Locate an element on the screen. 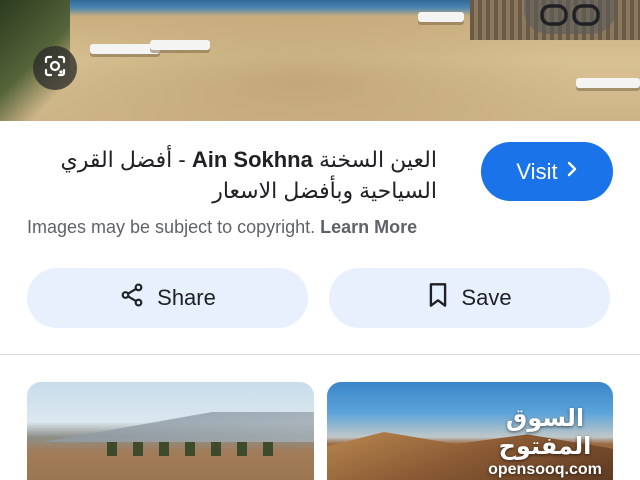  carousel-control-icon is located at coordinates (570, 17).